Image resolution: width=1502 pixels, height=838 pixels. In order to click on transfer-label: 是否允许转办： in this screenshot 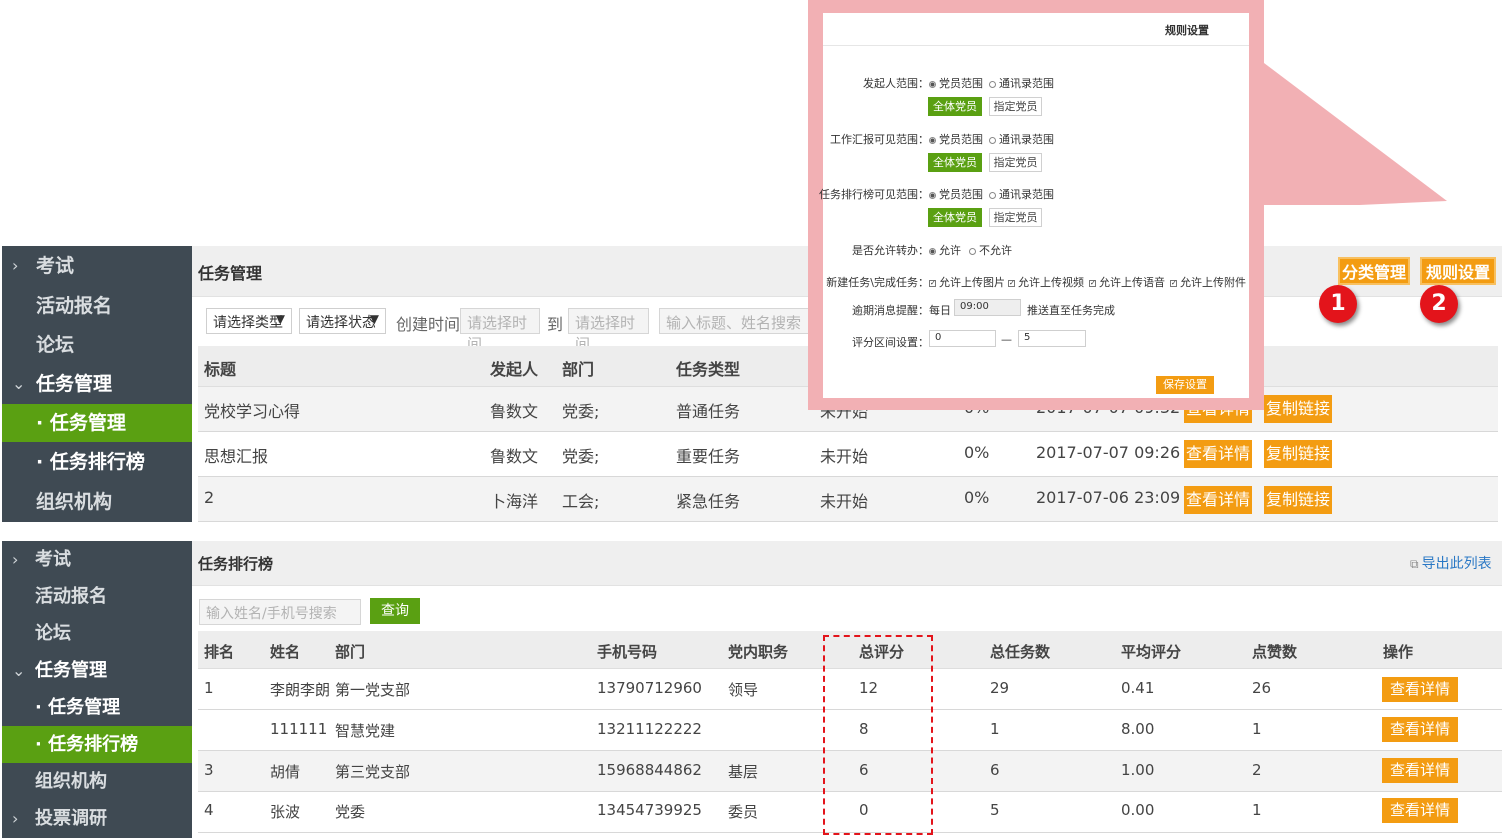, I will do `click(890, 250)`.